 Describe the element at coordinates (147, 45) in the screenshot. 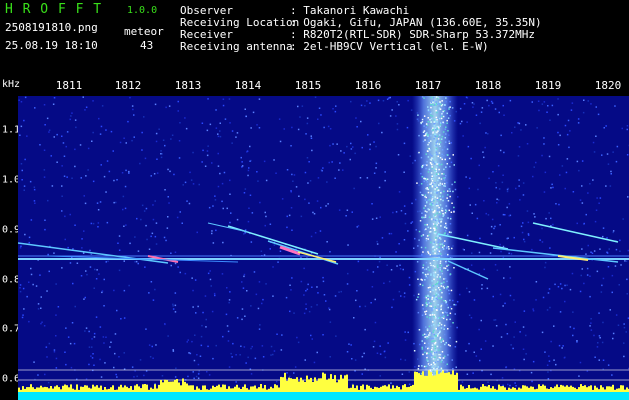

I see `meteor-count: 43` at that location.